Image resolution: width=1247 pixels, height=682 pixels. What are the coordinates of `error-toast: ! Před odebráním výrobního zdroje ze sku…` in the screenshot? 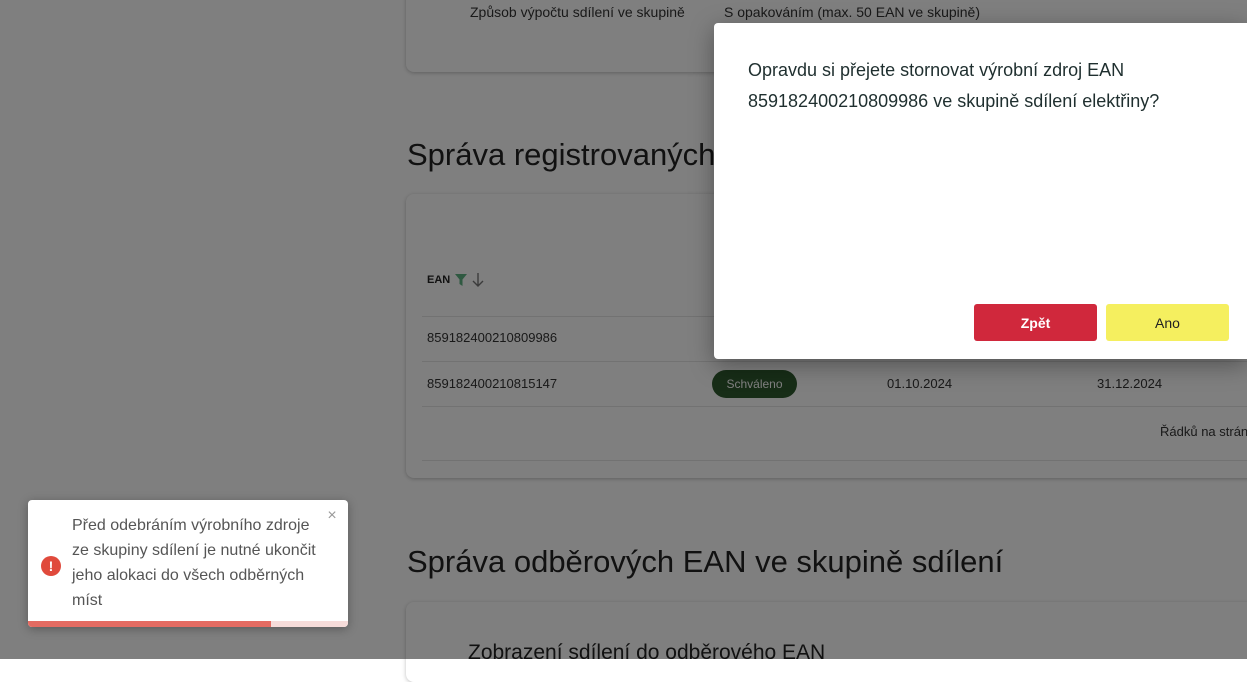 It's located at (188, 563).